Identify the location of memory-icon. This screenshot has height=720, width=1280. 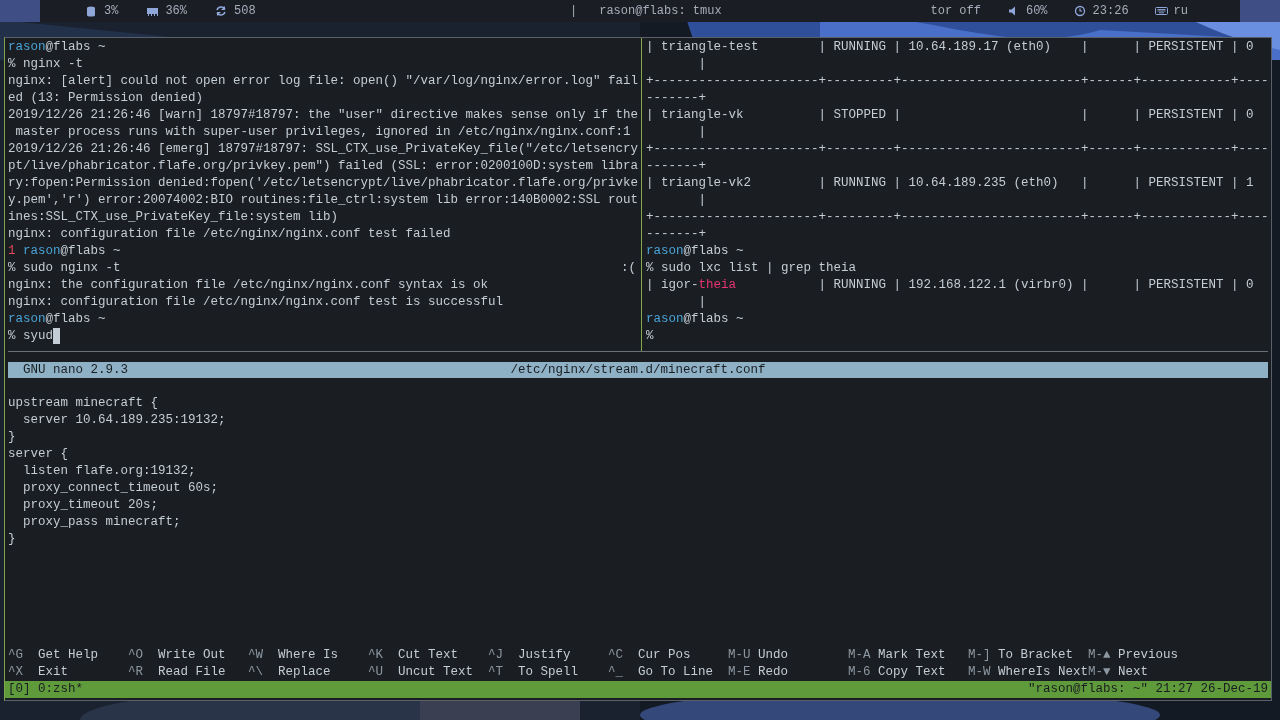
(153, 11).